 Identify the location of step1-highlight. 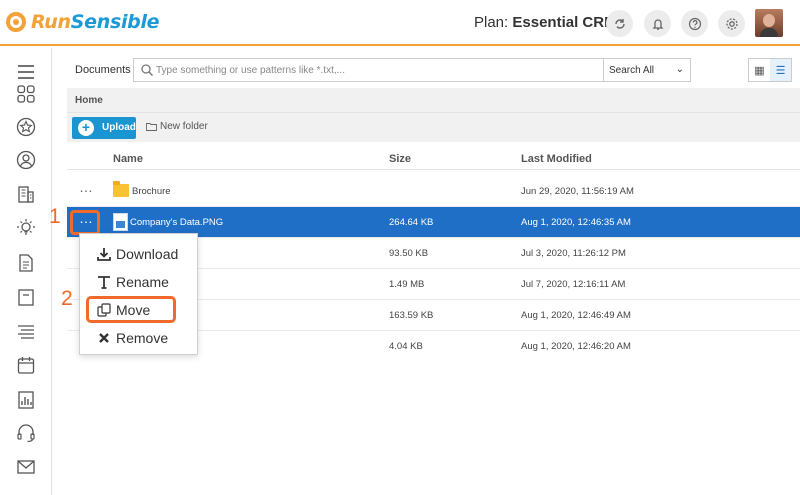
(85, 222).